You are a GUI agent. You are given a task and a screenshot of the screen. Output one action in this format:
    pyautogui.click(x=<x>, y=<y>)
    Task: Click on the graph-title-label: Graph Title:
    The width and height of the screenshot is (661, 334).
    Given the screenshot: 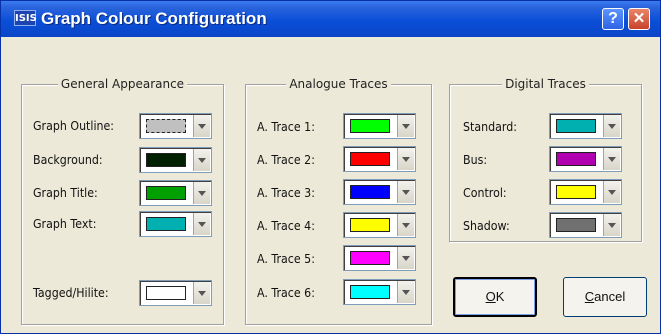 What is the action you would take?
    pyautogui.click(x=65, y=193)
    